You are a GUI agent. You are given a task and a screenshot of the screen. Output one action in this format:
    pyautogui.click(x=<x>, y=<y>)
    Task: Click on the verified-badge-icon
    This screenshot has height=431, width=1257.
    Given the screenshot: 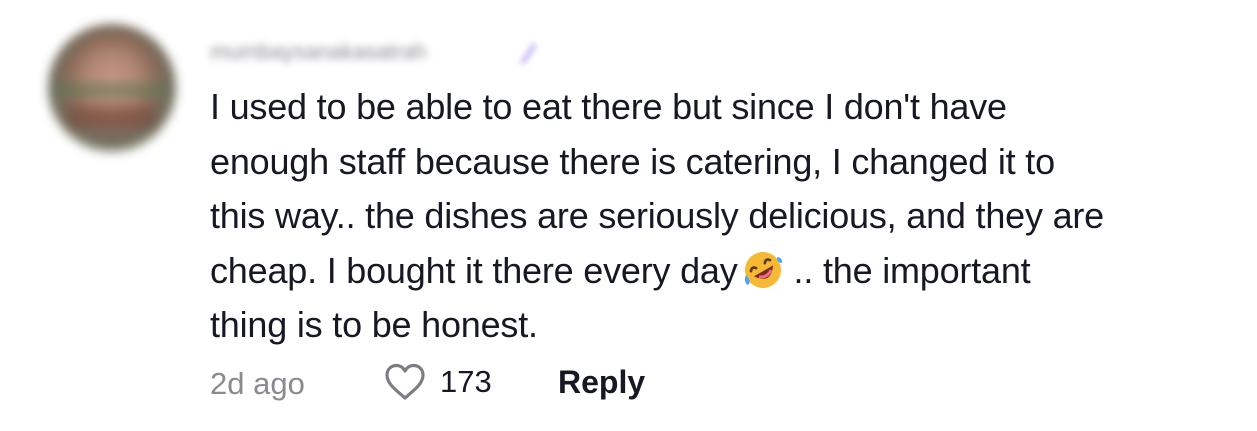 What is the action you would take?
    pyautogui.click(x=528, y=54)
    